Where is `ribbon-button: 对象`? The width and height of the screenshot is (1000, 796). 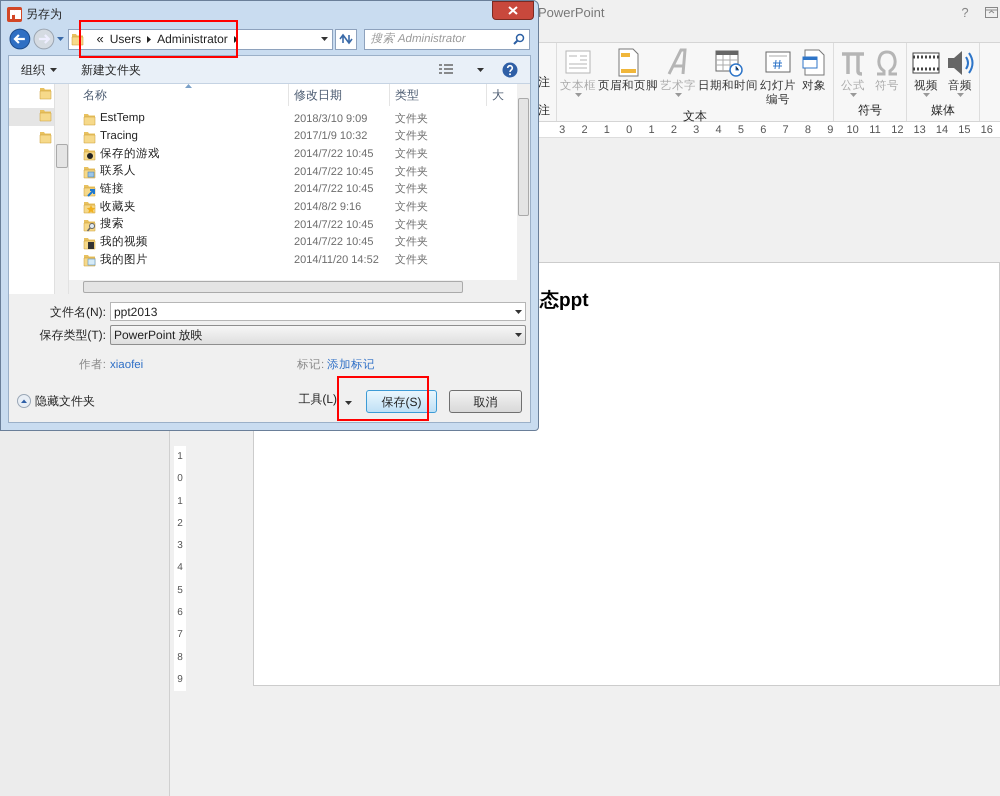
ribbon-button: 对象 is located at coordinates (814, 70).